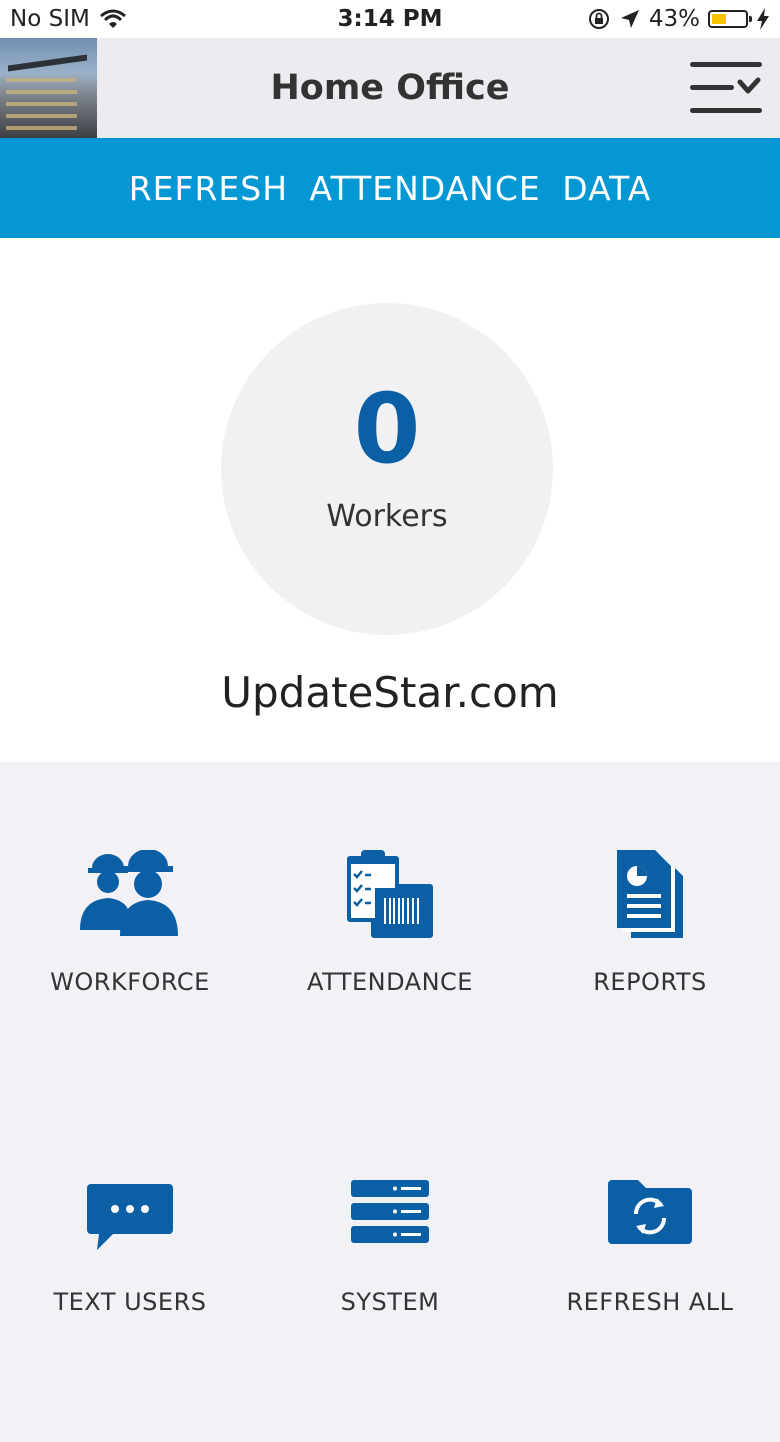  I want to click on tile-refresh-all: REFRESH ALL, so click(650, 1292).